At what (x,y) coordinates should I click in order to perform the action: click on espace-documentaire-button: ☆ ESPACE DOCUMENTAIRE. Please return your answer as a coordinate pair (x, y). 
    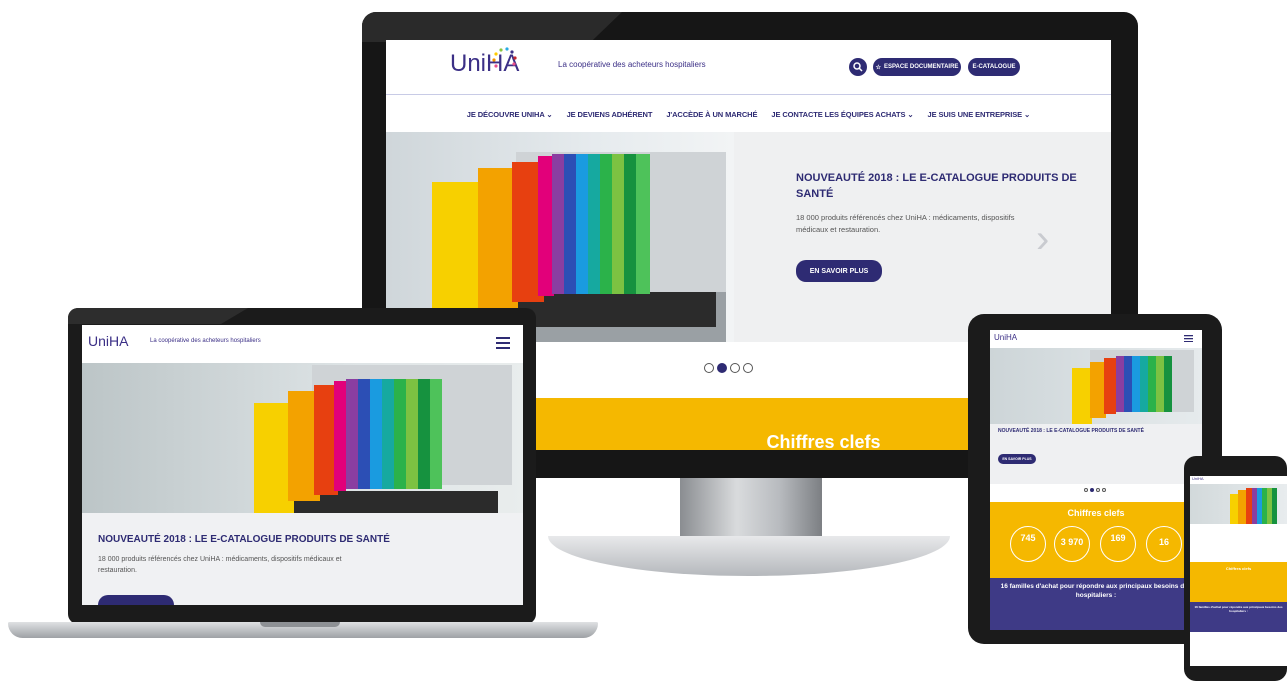
    Looking at the image, I should click on (917, 67).